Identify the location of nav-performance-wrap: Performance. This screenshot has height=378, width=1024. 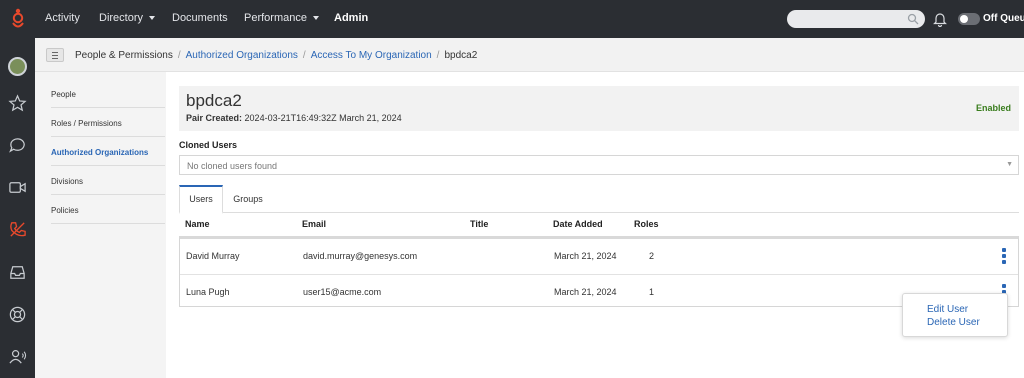
(281, 18).